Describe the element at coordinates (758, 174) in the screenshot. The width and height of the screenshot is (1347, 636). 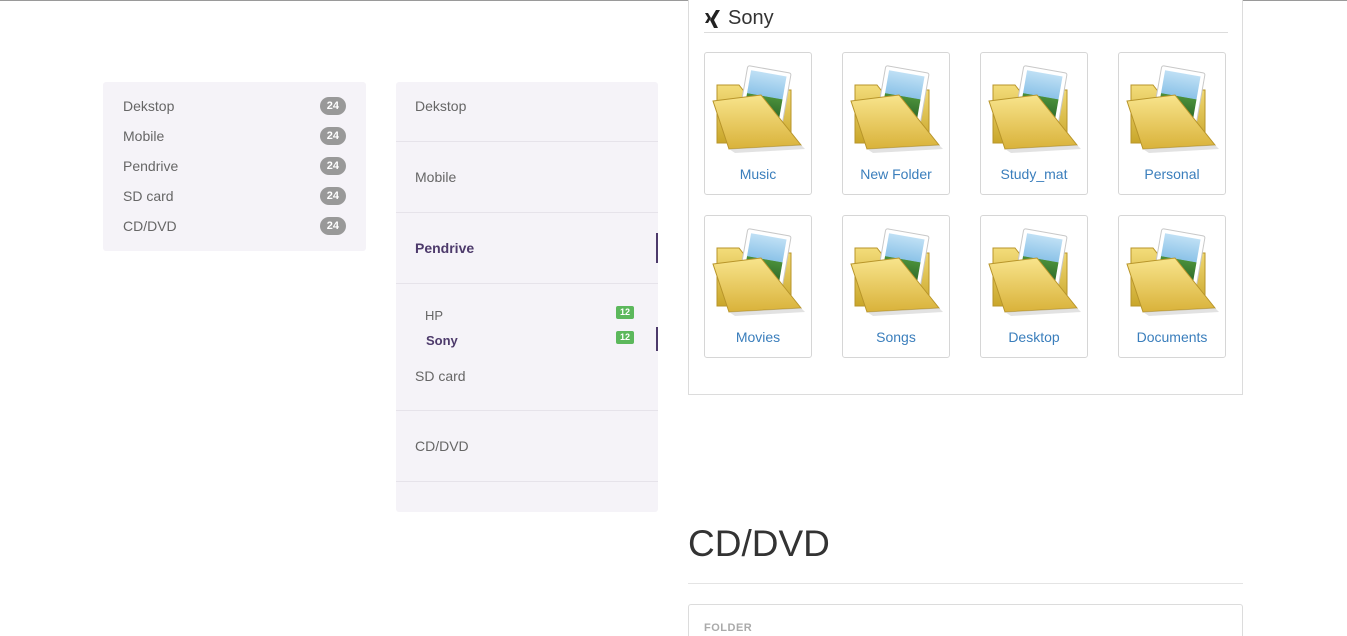
I see `folder-name: Music` at that location.